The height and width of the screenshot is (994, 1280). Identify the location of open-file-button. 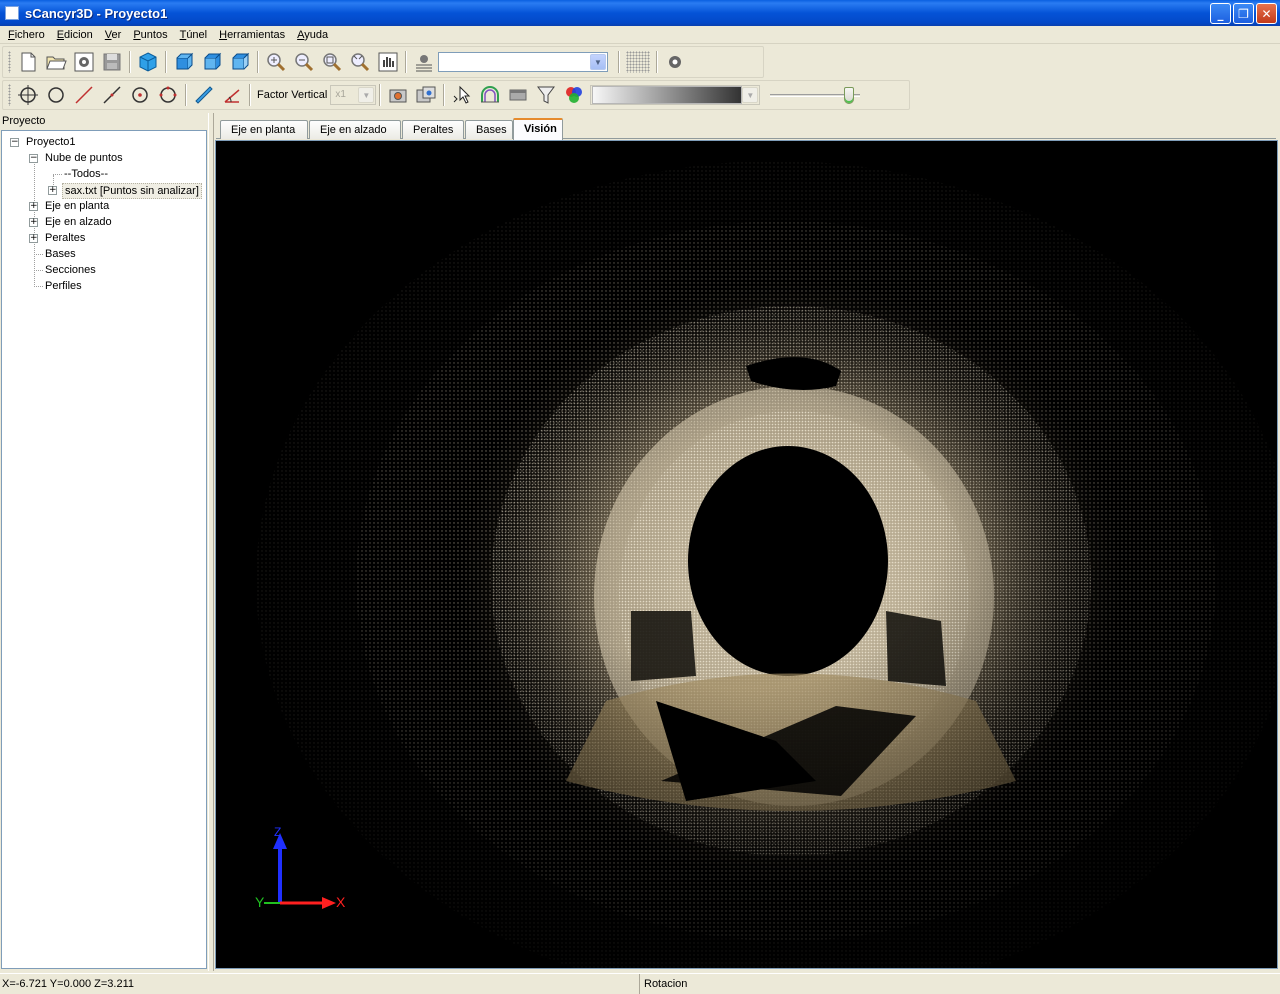
(56, 62).